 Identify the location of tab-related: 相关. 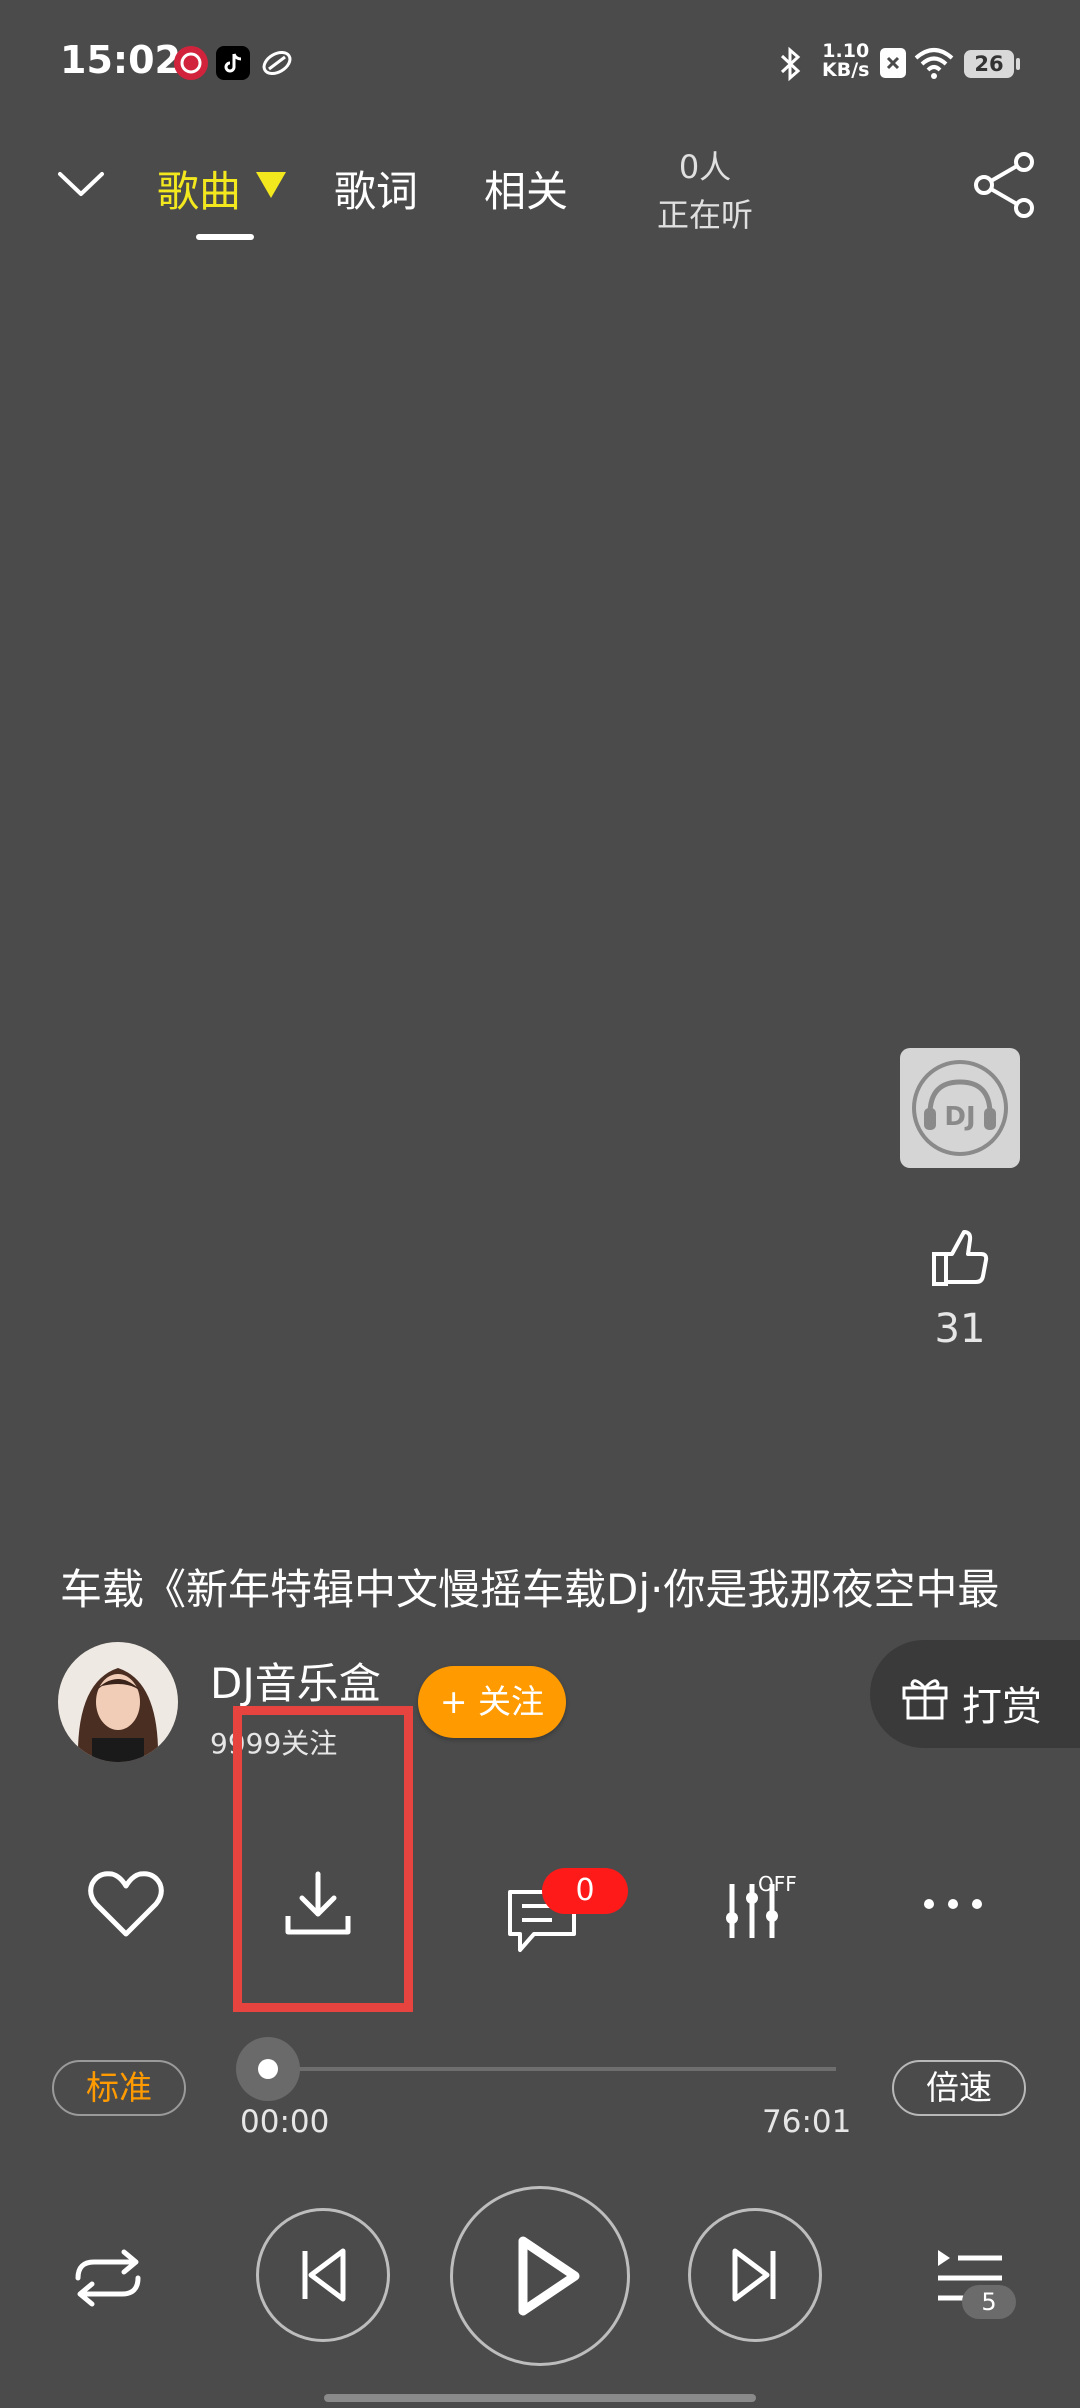
(526, 188).